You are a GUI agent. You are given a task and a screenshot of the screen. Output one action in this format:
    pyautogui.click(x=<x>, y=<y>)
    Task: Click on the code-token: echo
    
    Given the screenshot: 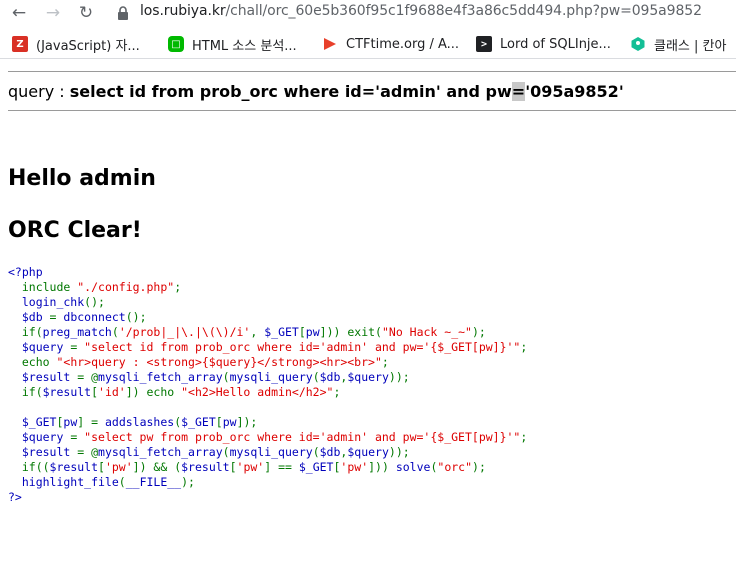 What is the action you would take?
    pyautogui.click(x=32, y=362)
    